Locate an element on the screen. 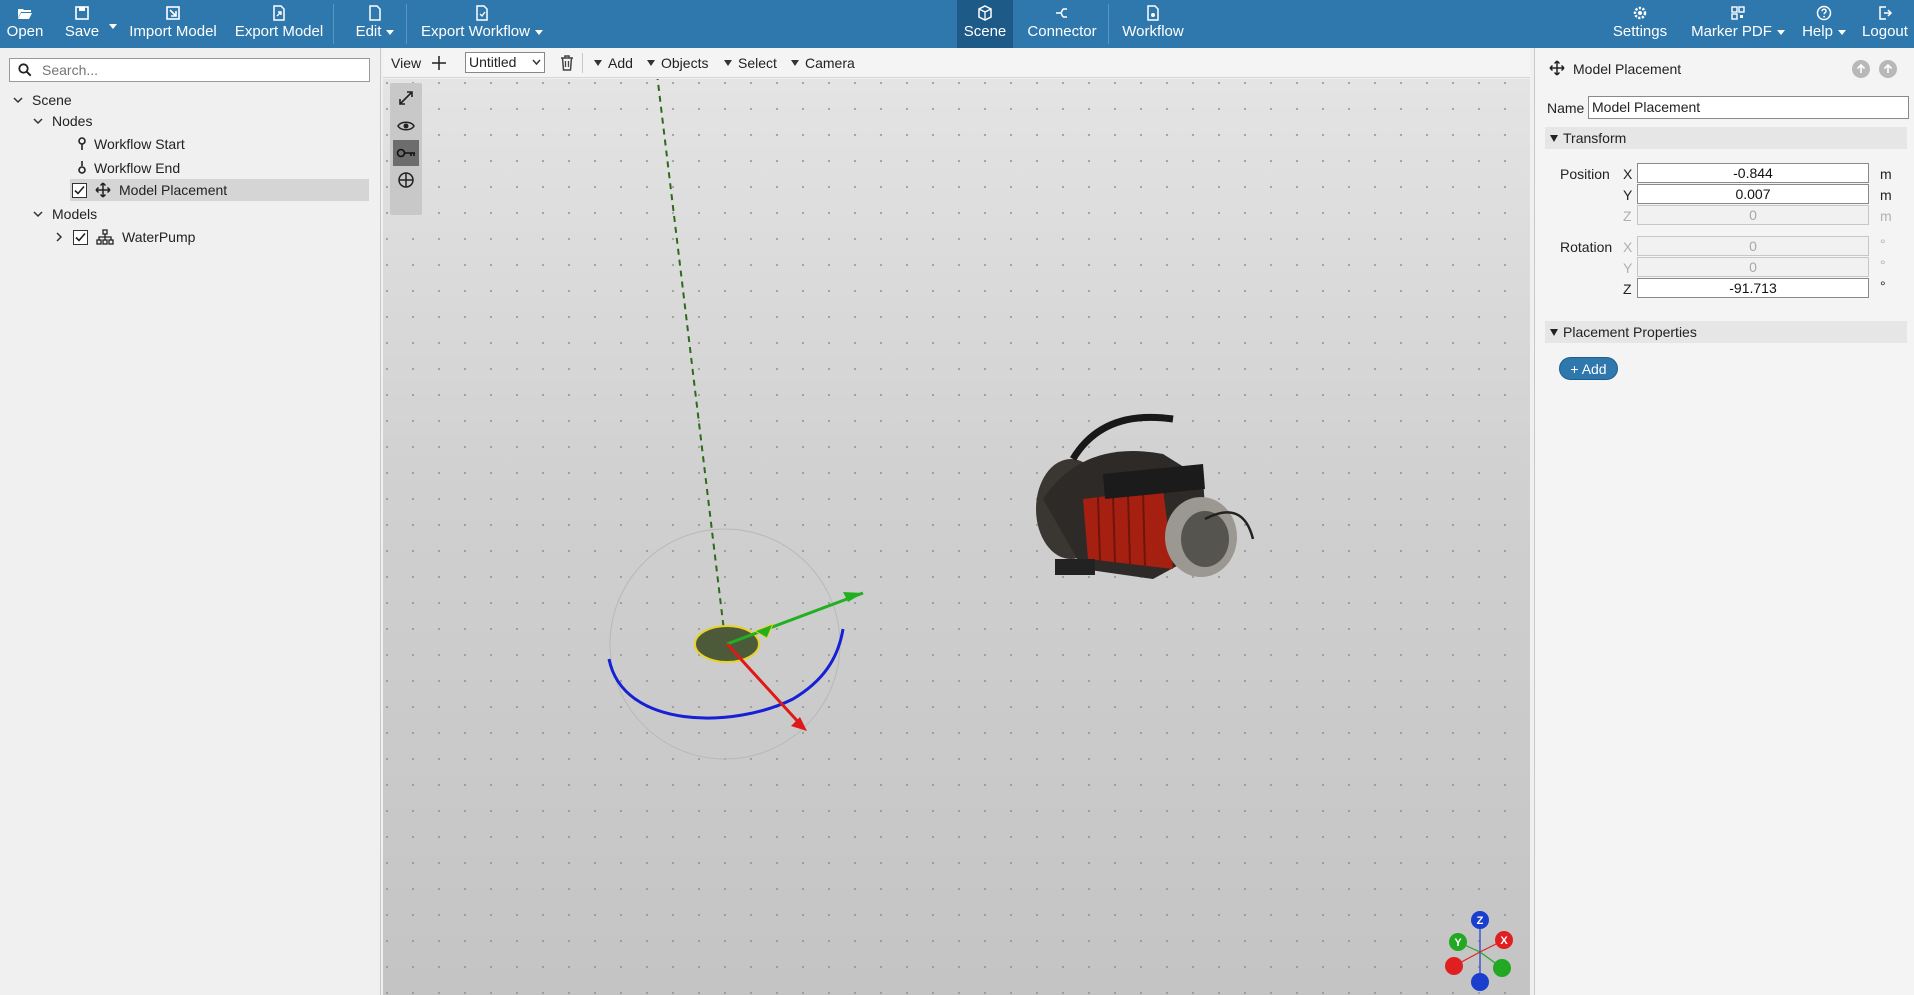 This screenshot has width=1914, height=995. tree-item-scene: Scene is located at coordinates (42, 100).